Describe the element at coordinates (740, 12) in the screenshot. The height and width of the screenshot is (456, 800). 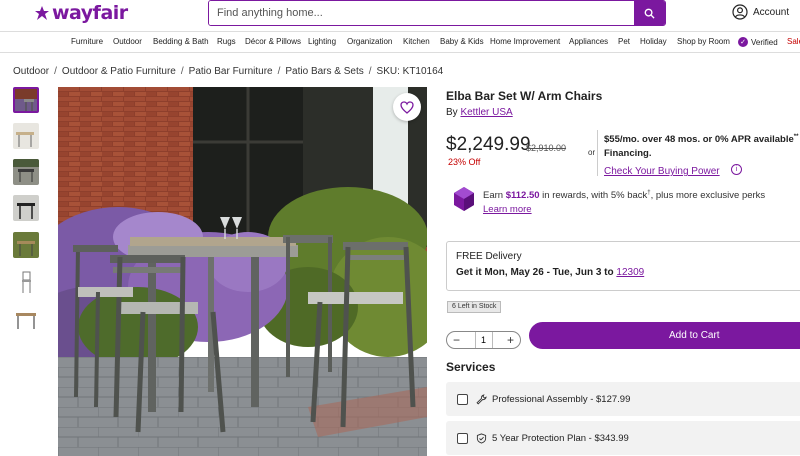
I see `account-icon` at that location.